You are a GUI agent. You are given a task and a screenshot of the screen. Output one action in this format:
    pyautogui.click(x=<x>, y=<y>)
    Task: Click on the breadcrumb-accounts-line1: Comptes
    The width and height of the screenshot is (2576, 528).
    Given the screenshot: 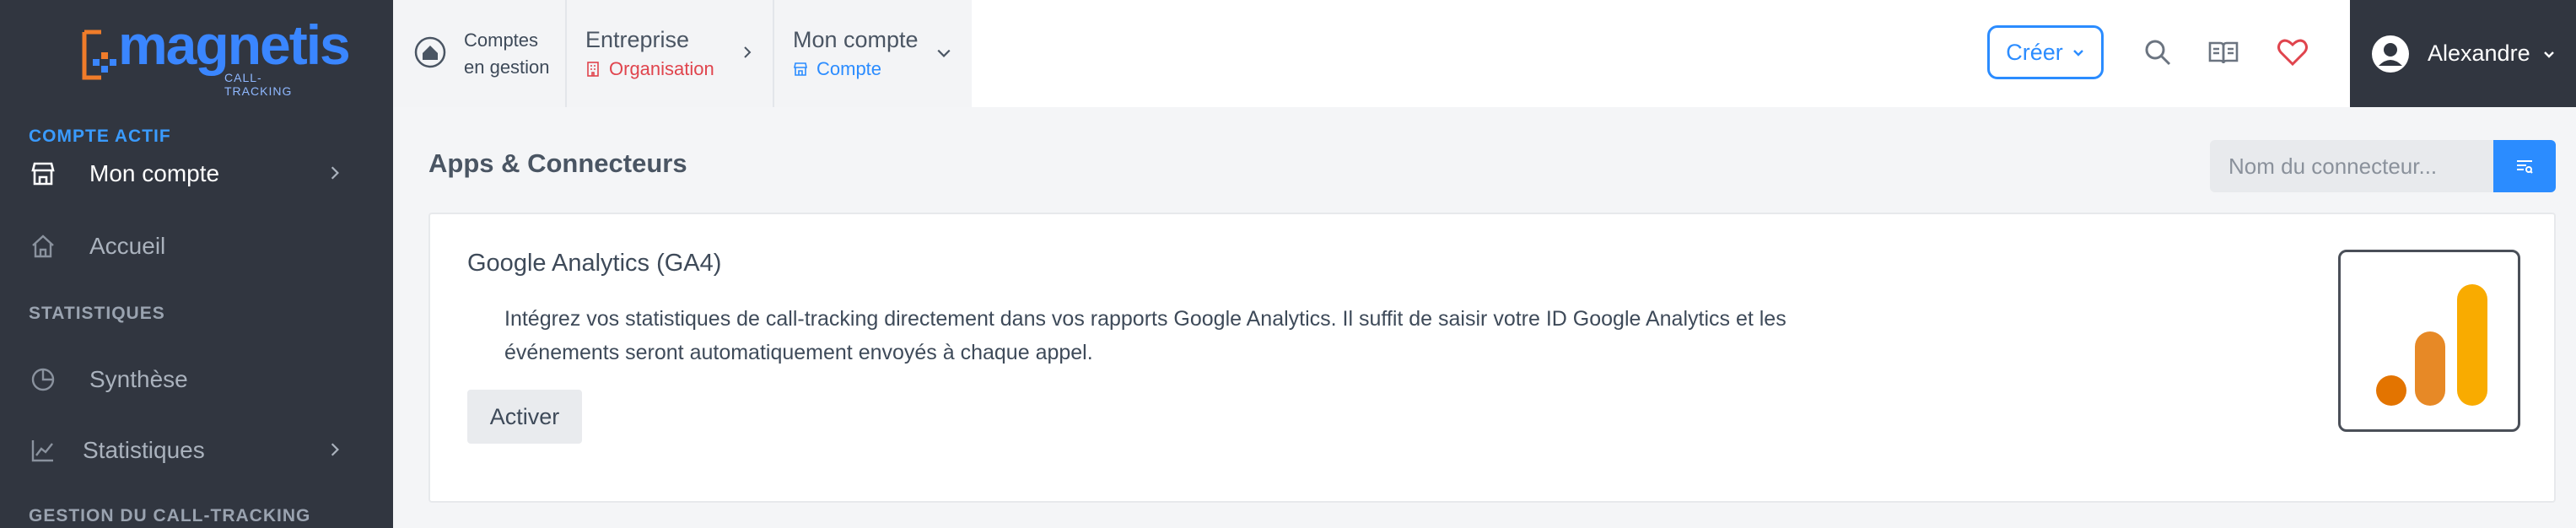 What is the action you would take?
    pyautogui.click(x=501, y=40)
    